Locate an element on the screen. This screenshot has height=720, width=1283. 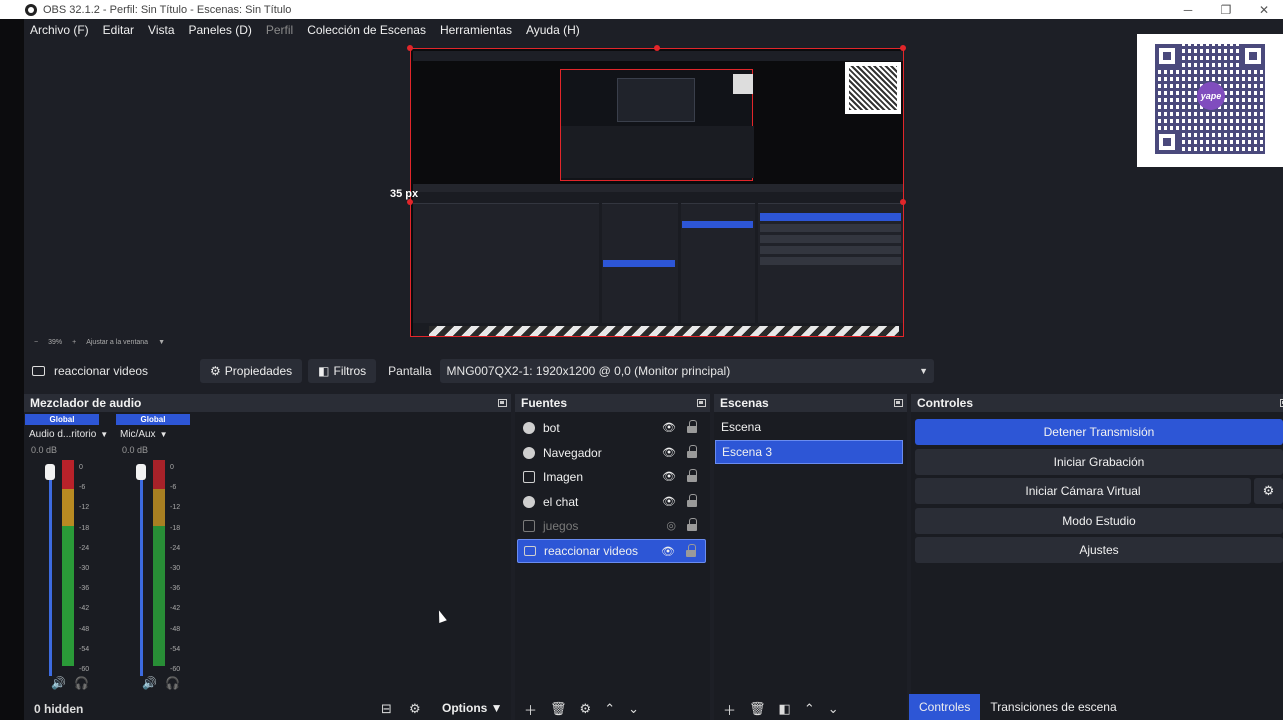
scene-item: Escena 3 is located at coordinates (809, 452).